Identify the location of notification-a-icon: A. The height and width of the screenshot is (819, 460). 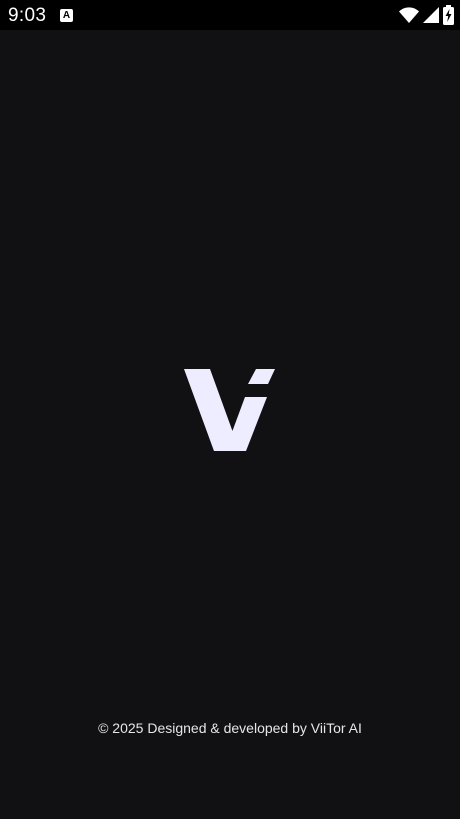
(66, 15).